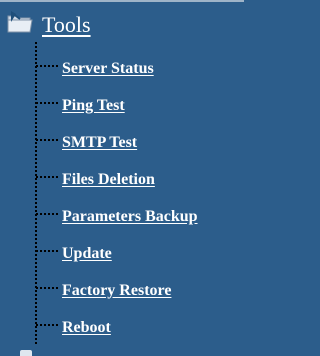 This screenshot has width=320, height=356. I want to click on tree-root-tools: Tools, so click(66, 24).